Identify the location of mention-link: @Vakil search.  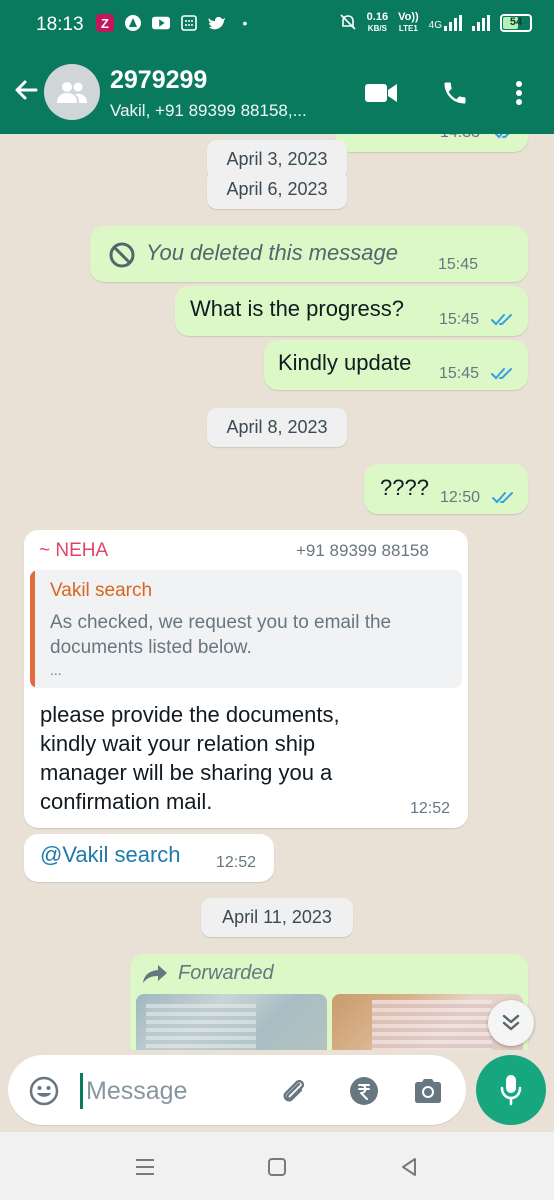
(110, 855).